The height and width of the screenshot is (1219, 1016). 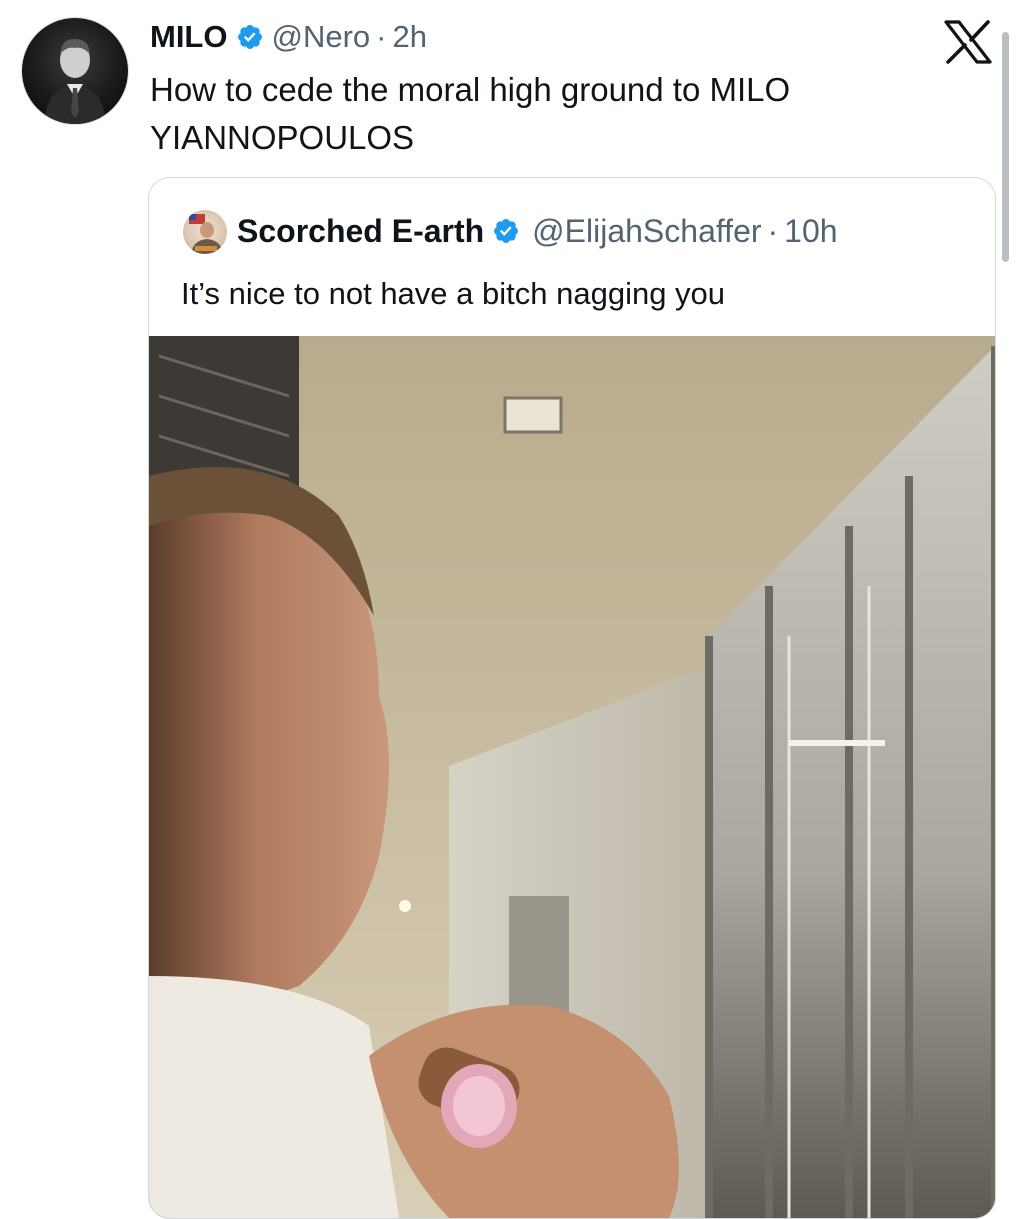 I want to click on tweet-header: MILO @Nero · 2h, so click(x=288, y=37).